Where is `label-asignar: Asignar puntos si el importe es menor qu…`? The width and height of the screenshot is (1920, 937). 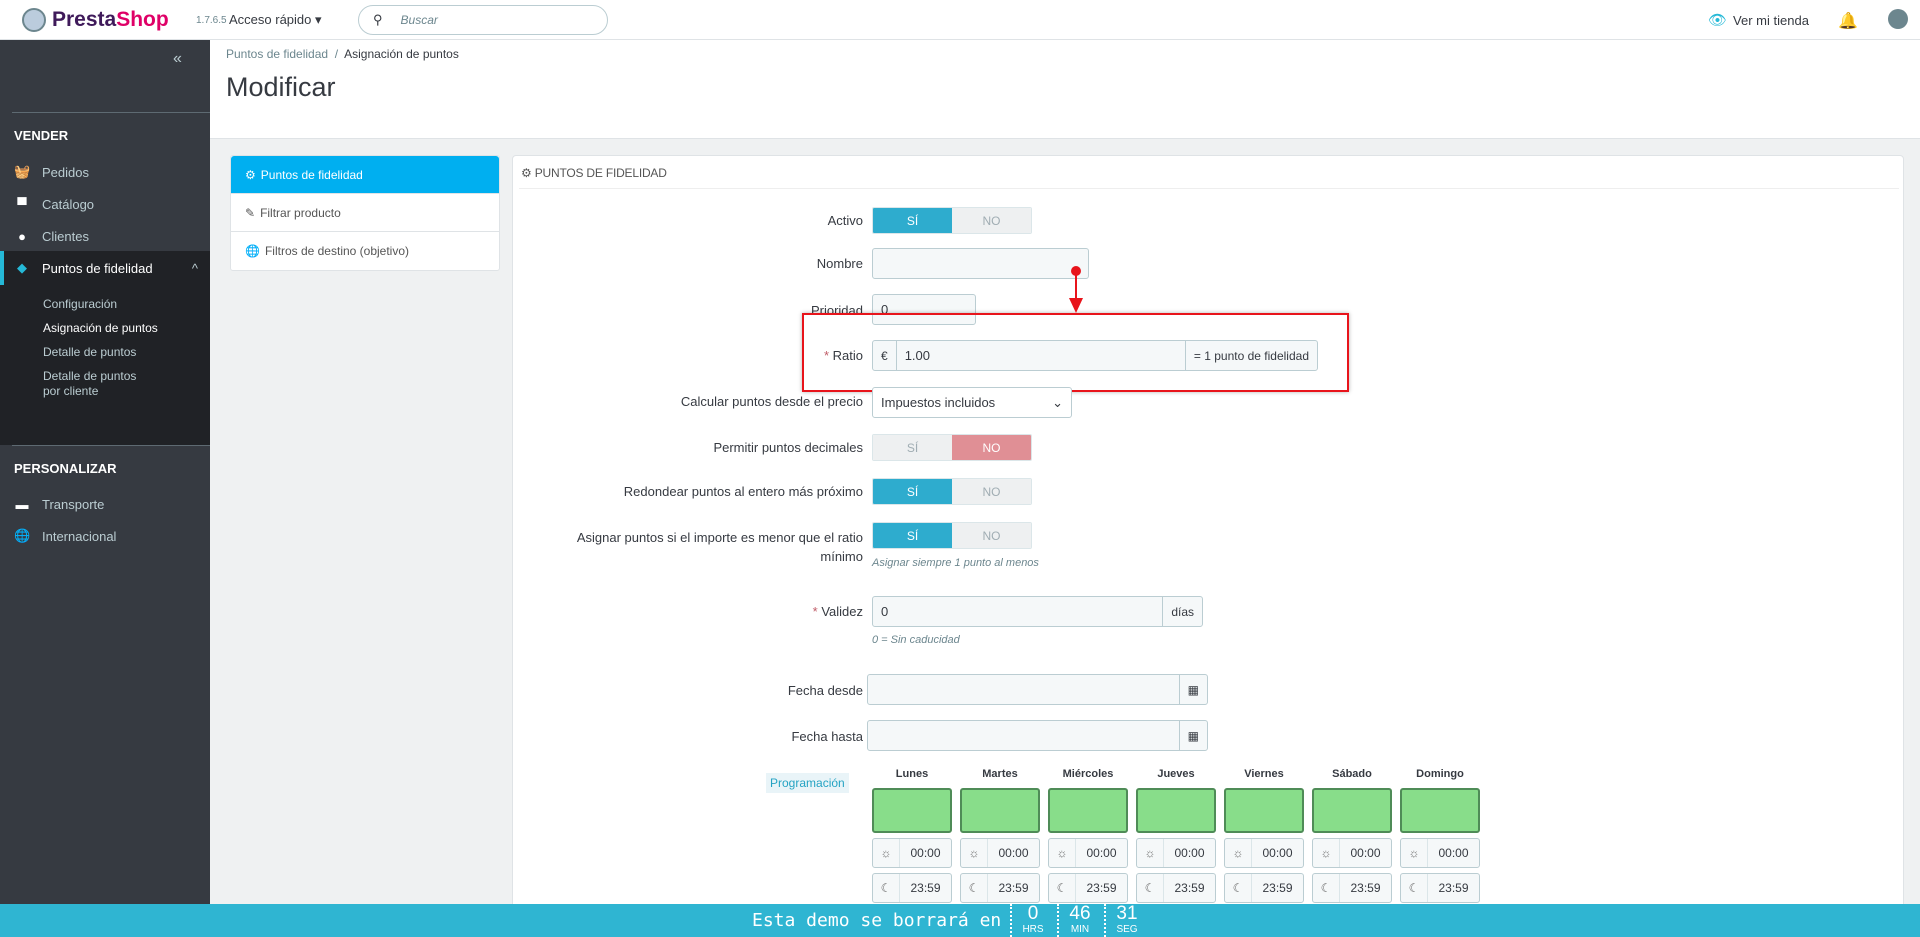
label-asignar: Asignar puntos si el importe es menor qu… is located at coordinates (719, 547).